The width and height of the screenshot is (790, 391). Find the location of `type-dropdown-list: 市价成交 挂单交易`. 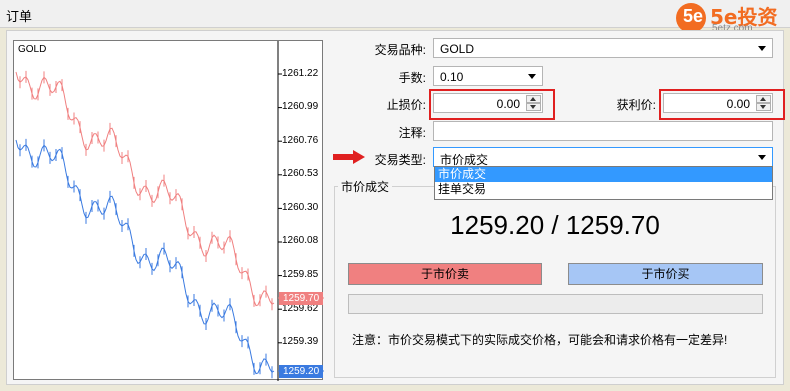

type-dropdown-list: 市价成交 挂单交易 is located at coordinates (603, 183).